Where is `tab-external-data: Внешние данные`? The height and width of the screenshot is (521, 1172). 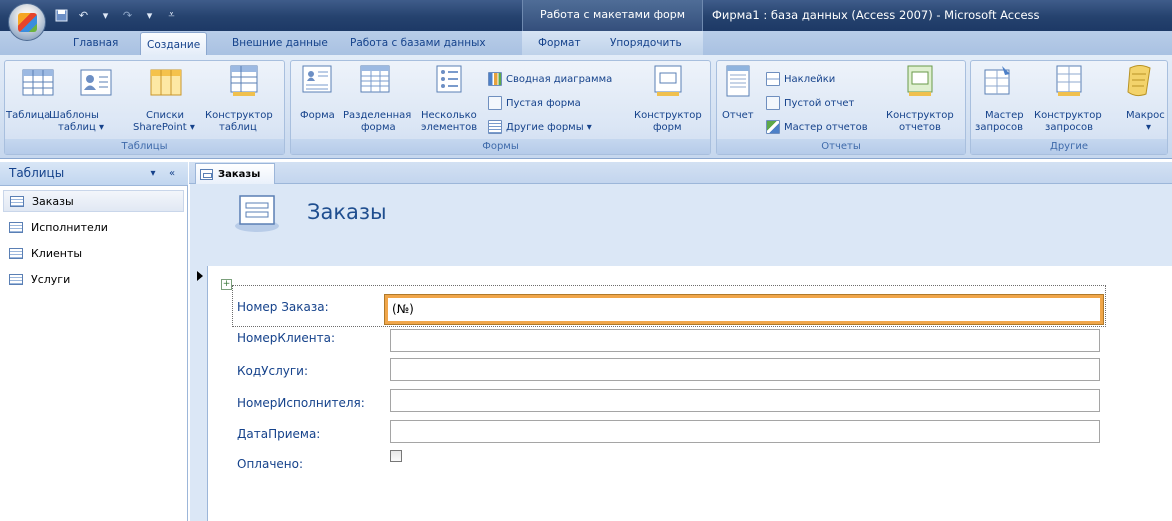
tab-external-data: Внешние данные is located at coordinates (280, 43).